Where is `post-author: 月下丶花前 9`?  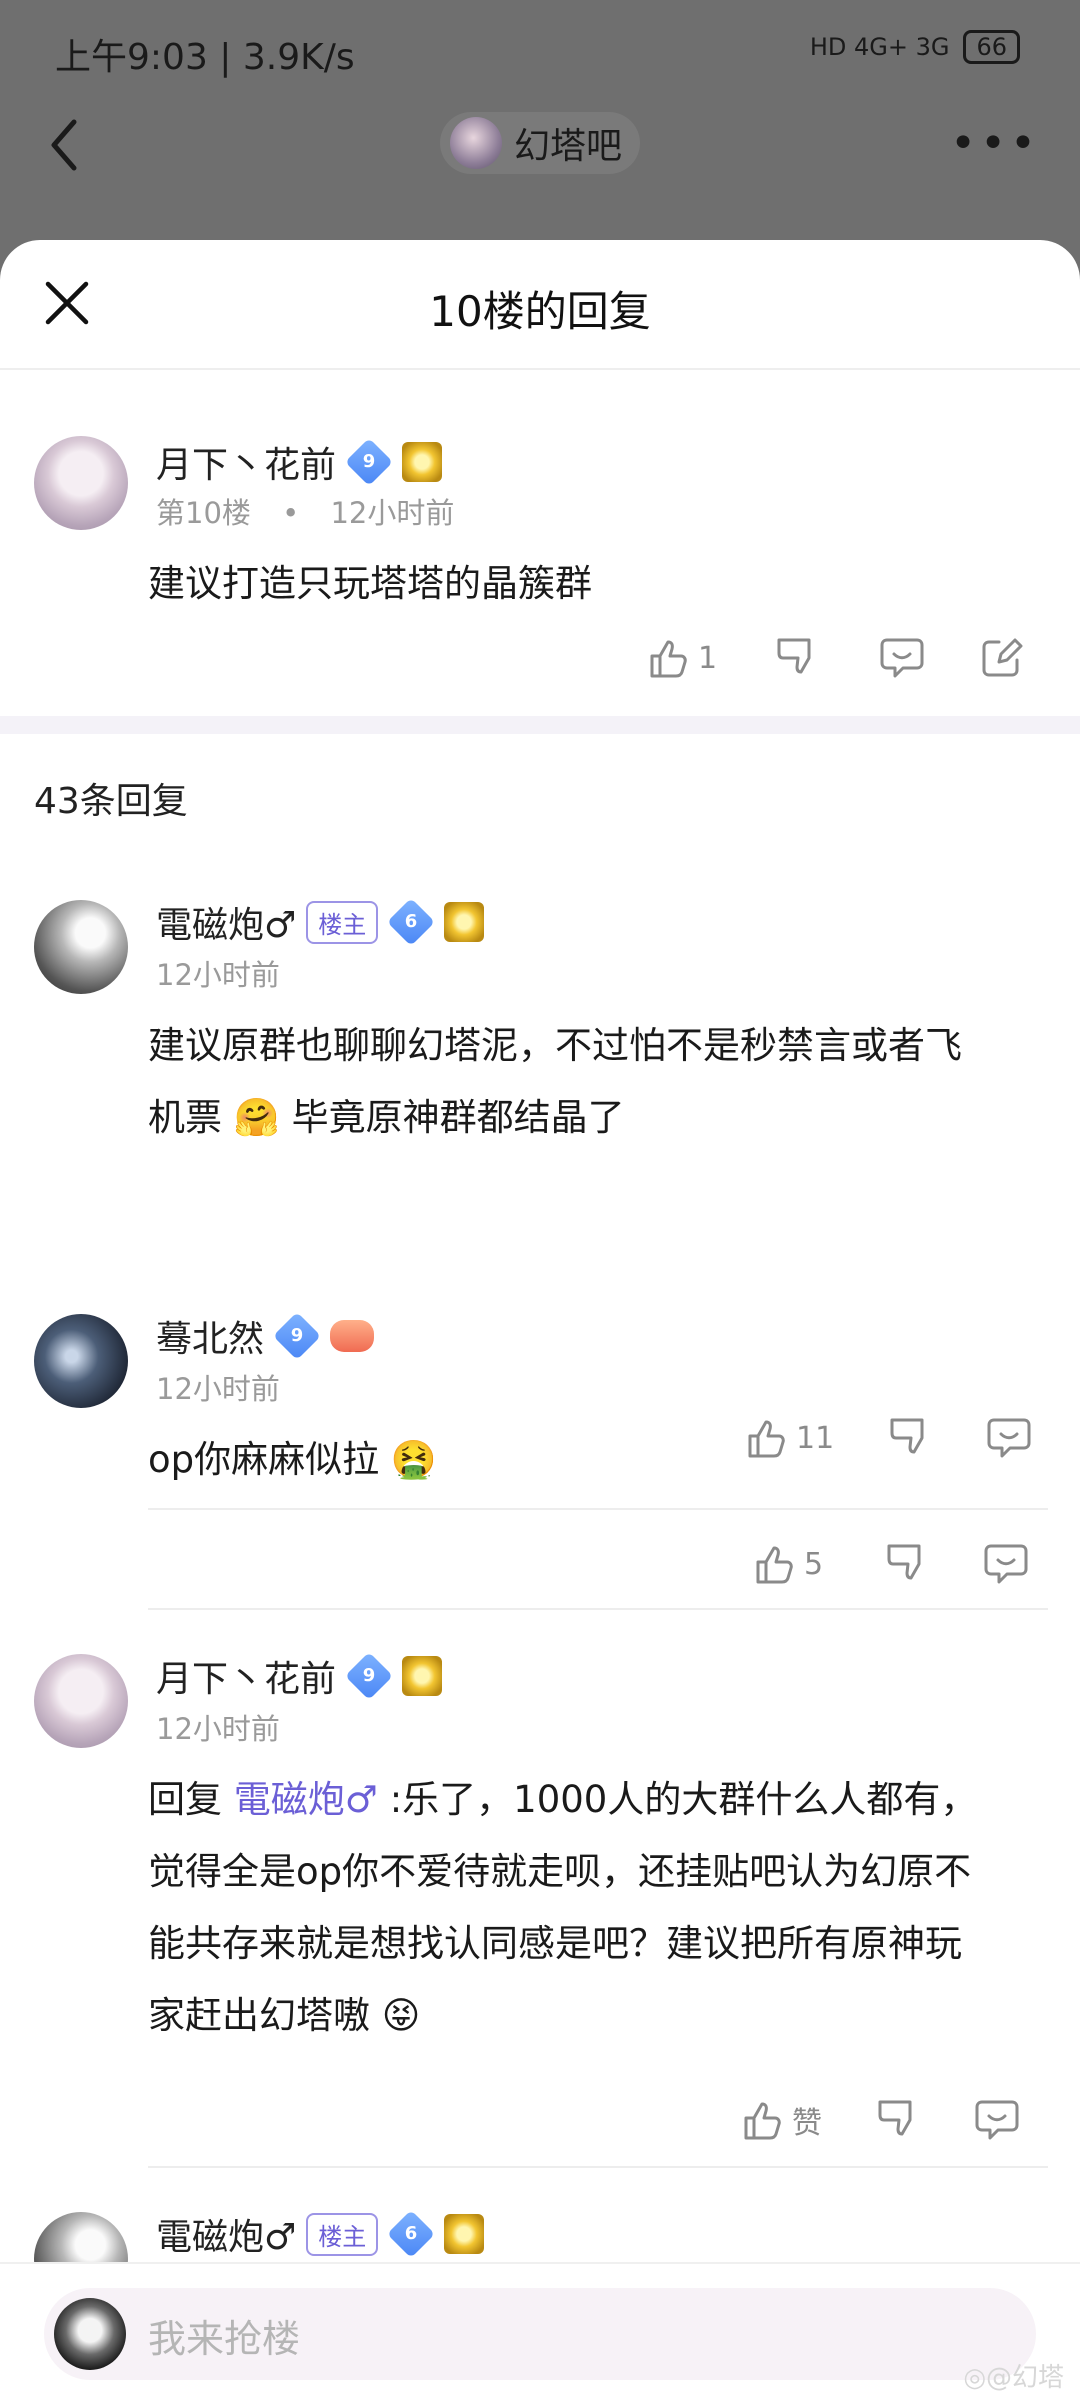
post-author: 月下丶花前 9 is located at coordinates (299, 462).